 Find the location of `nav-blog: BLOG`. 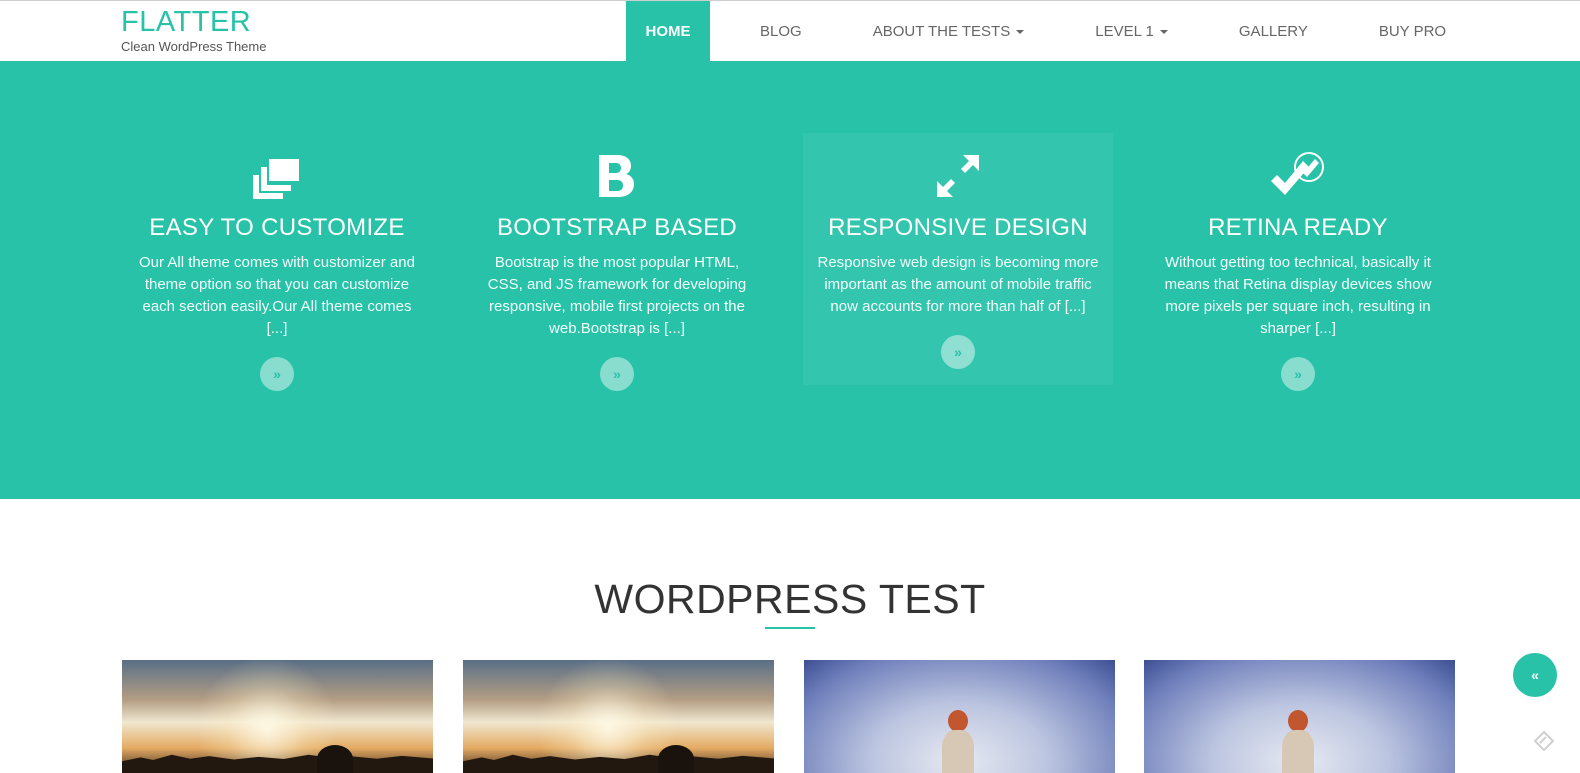

nav-blog: BLOG is located at coordinates (781, 31).